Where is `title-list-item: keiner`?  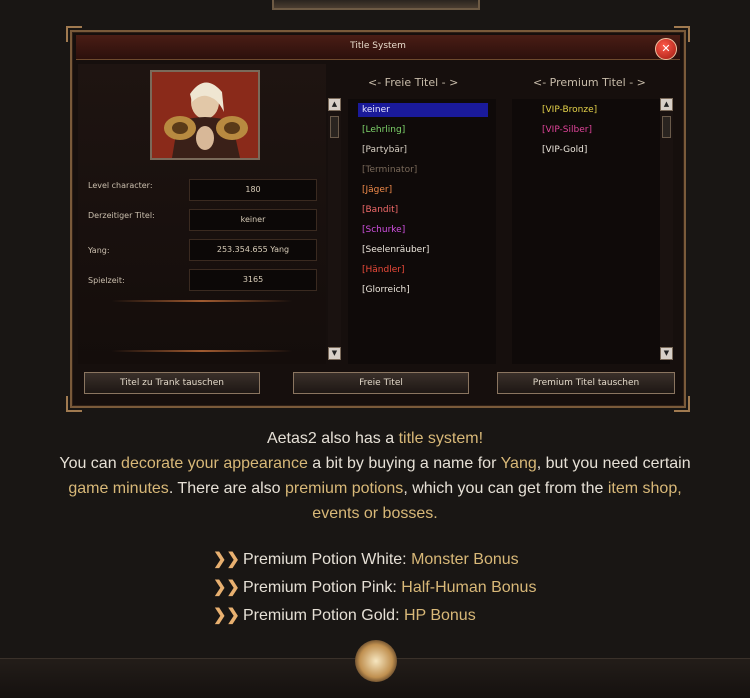 title-list-item: keiner is located at coordinates (423, 110).